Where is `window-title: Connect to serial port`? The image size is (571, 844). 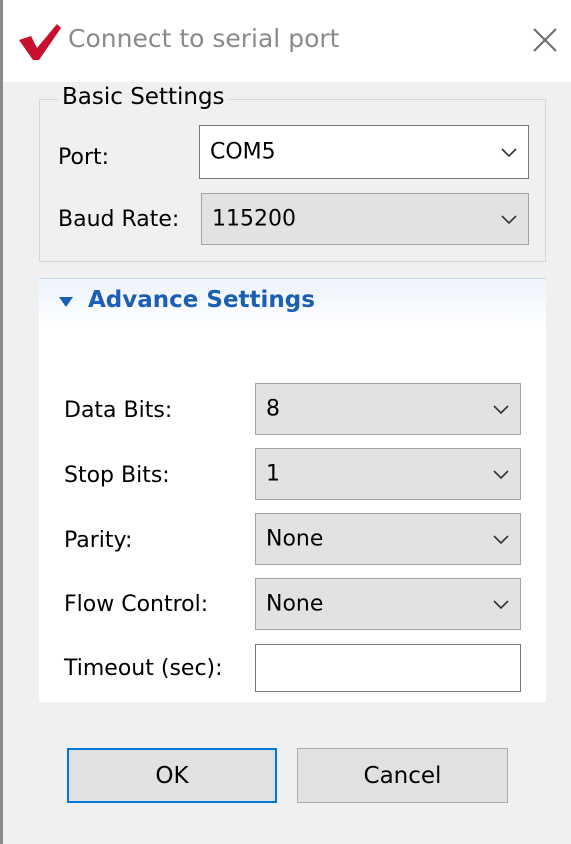
window-title: Connect to serial port is located at coordinates (204, 38).